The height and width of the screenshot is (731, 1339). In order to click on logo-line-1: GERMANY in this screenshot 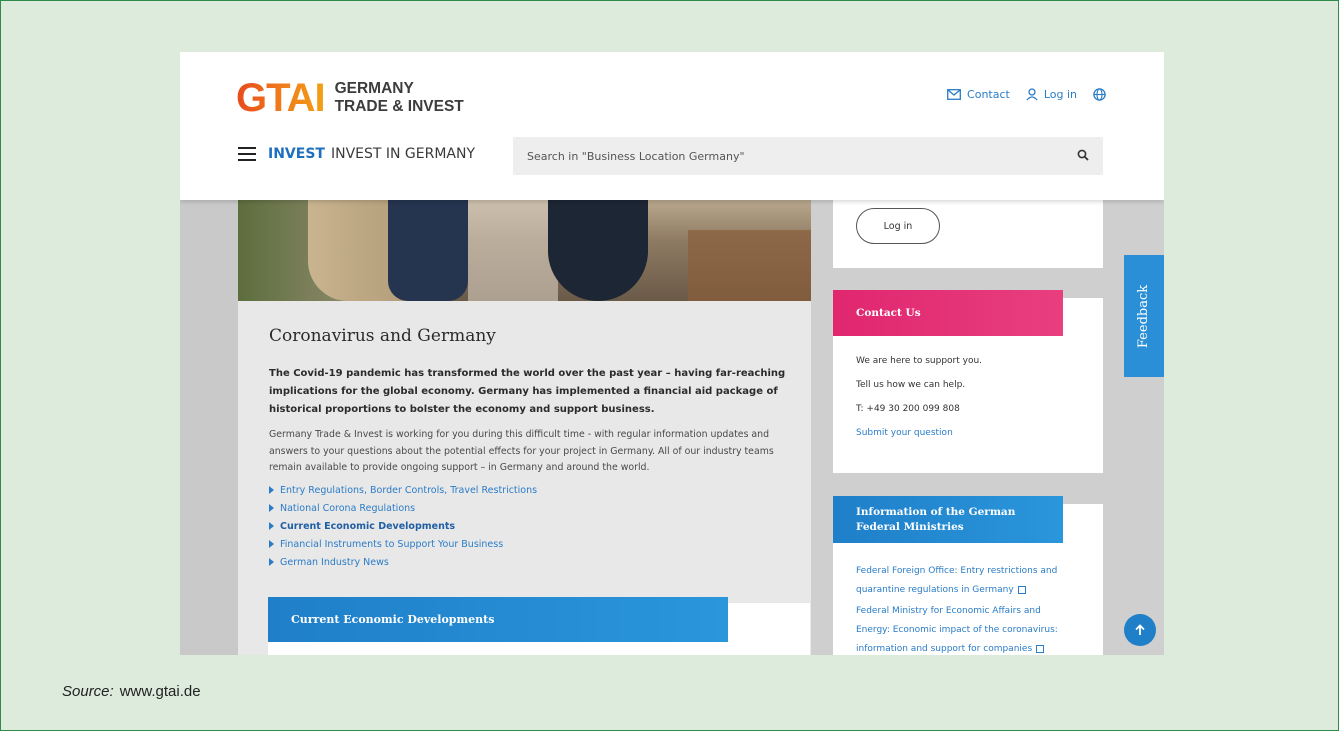, I will do `click(374, 88)`.